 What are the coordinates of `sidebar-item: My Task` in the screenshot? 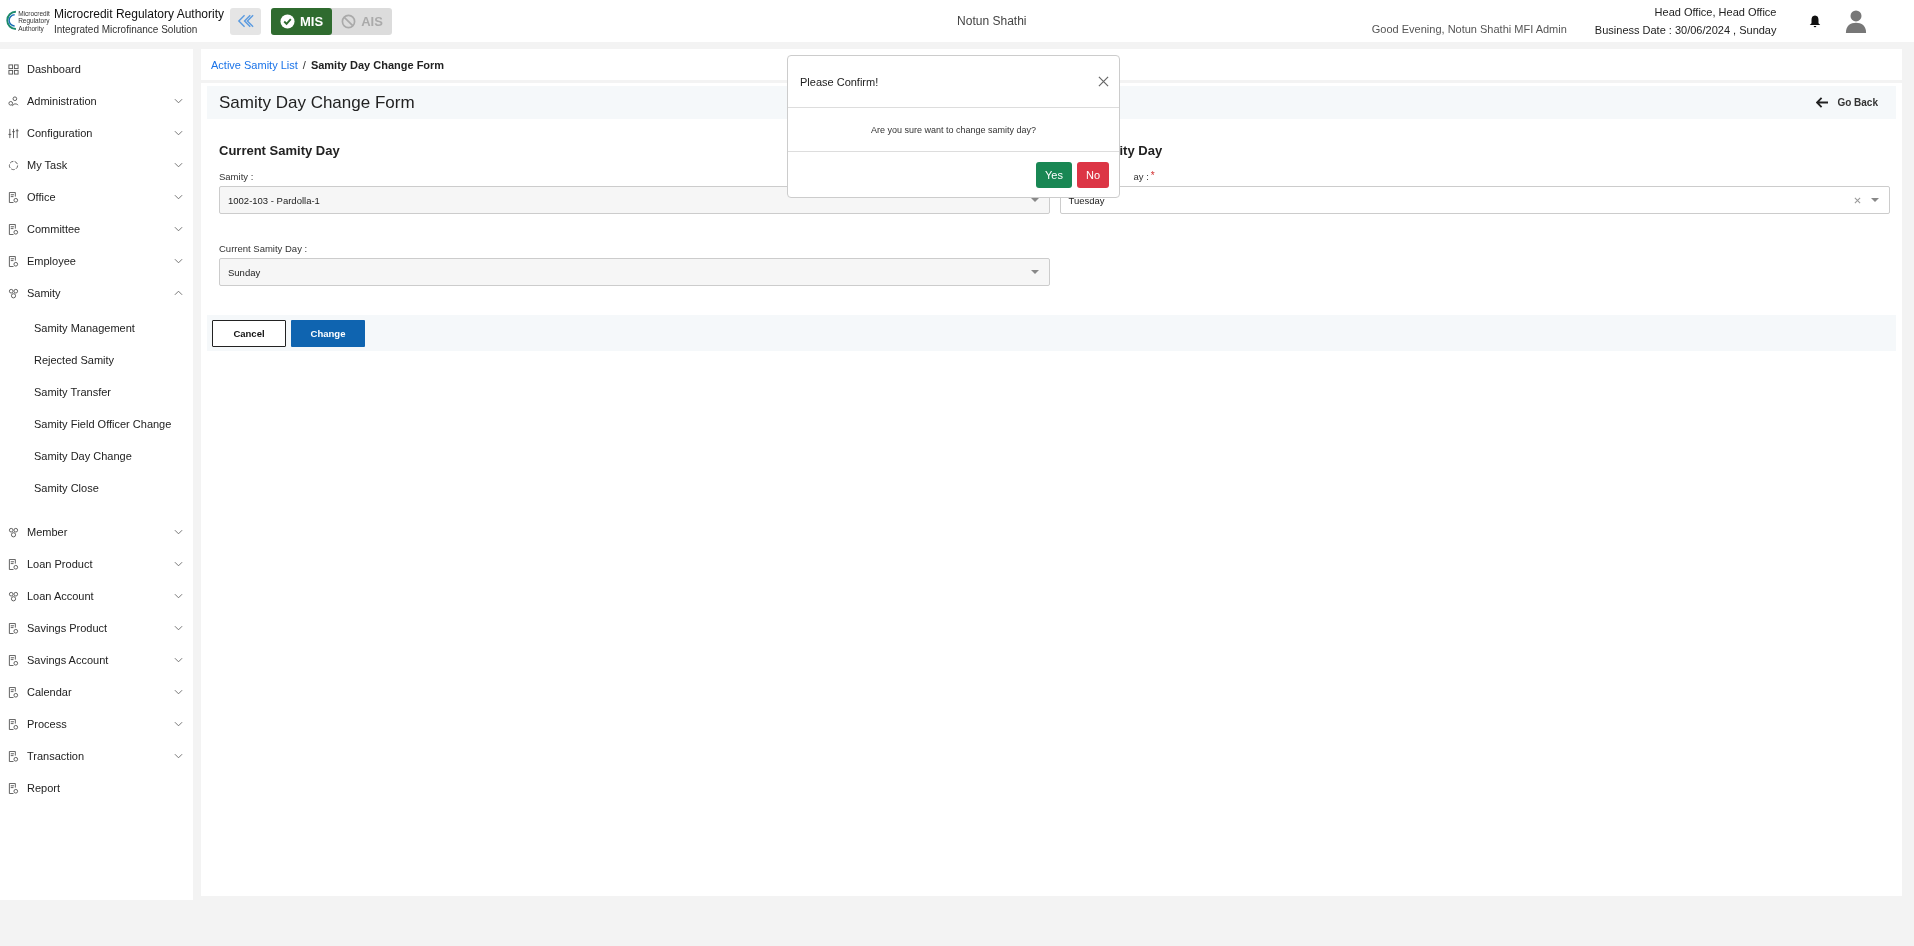 It's located at (96, 165).